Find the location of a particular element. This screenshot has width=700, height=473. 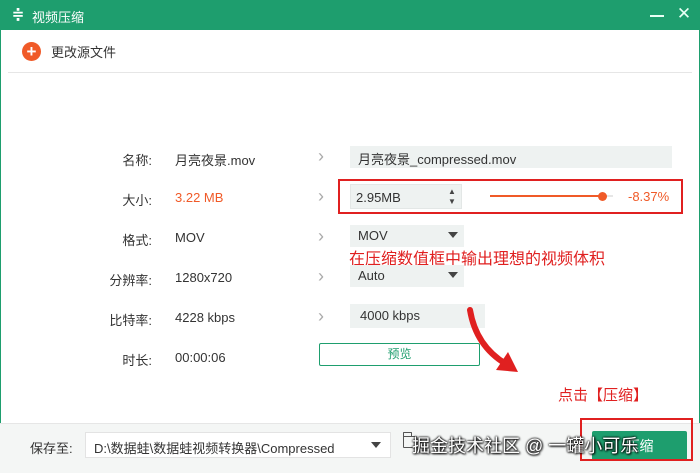

size-value: 3.22 MB is located at coordinates (199, 197).